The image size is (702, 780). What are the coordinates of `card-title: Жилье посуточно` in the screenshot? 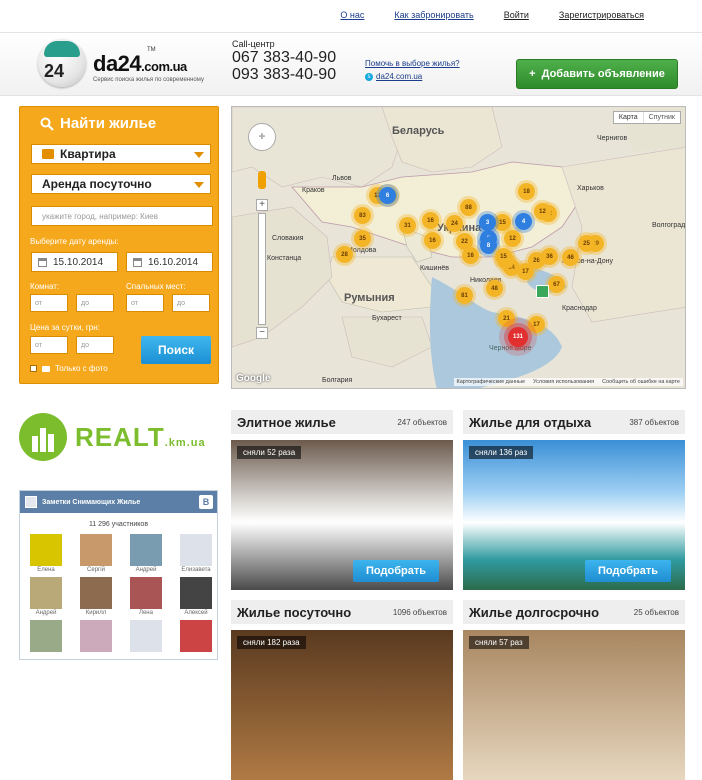 It's located at (294, 612).